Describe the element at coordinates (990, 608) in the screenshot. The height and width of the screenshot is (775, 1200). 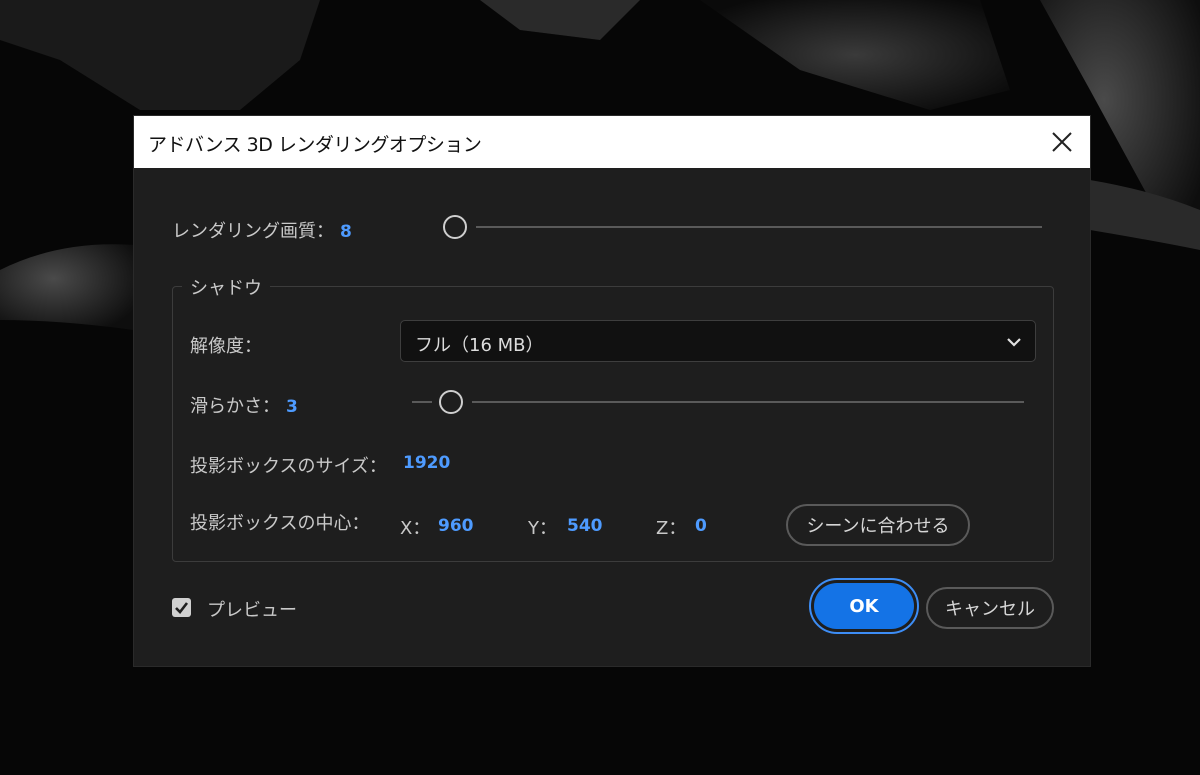
I see `cancel-button: キャンセル` at that location.